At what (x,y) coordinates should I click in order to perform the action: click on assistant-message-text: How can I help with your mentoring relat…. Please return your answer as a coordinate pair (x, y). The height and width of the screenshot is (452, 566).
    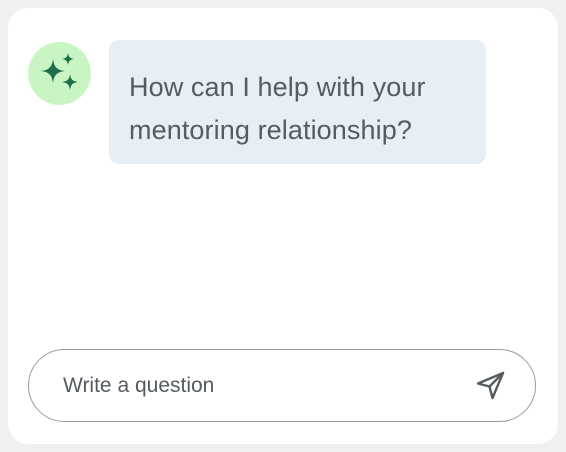
    Looking at the image, I should click on (277, 108).